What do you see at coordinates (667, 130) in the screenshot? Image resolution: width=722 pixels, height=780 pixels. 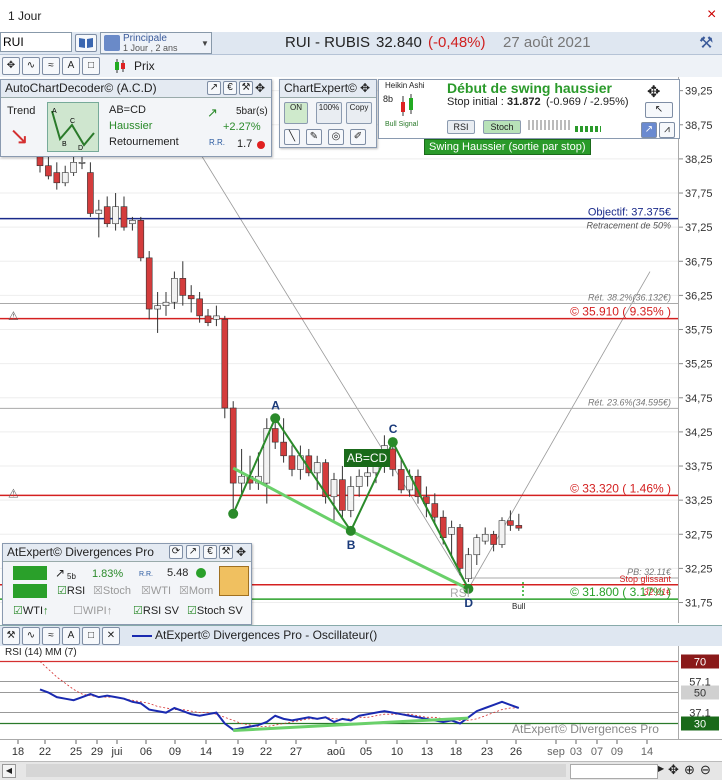 I see `zigzag-icon: ⩘` at bounding box center [667, 130].